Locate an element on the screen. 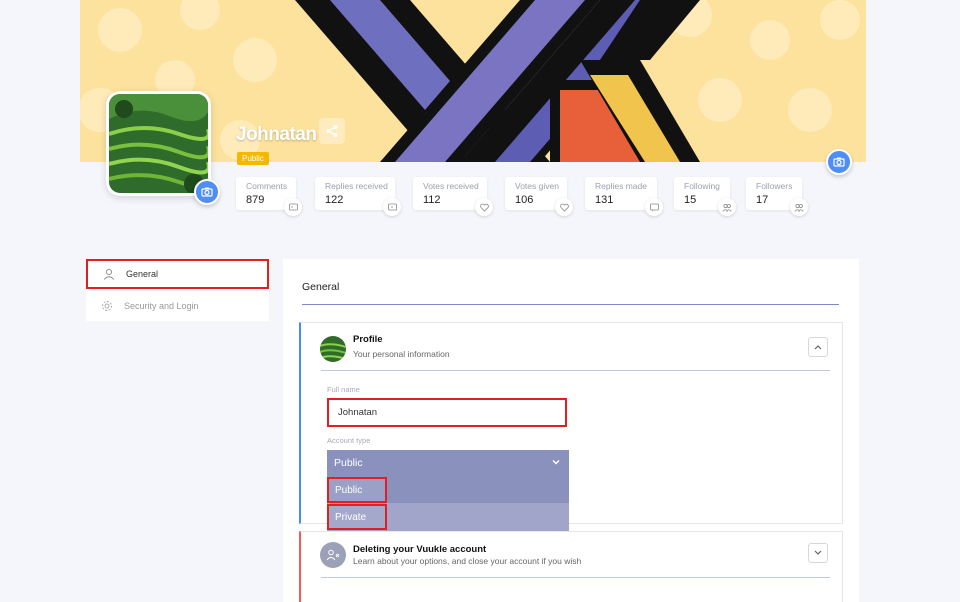 The image size is (960, 602). stat-value: 17 is located at coordinates (762, 200).